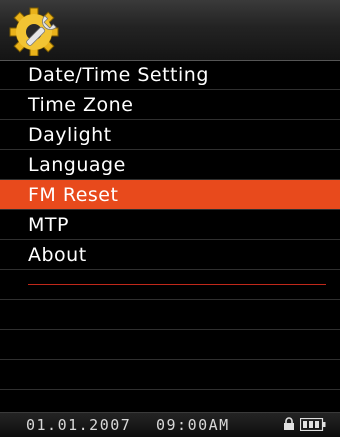 Image resolution: width=340 pixels, height=437 pixels. I want to click on settings-gear-wrench-icon, so click(34, 31).